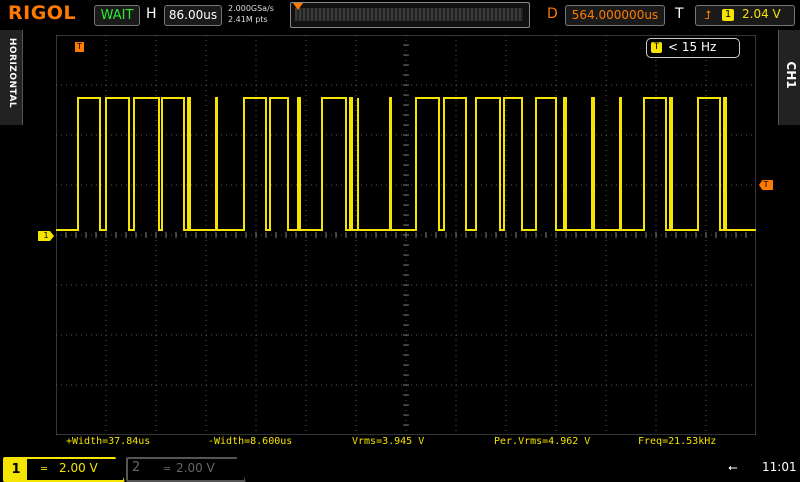  What do you see at coordinates (766, 185) in the screenshot?
I see `trigger-level-marker: T` at bounding box center [766, 185].